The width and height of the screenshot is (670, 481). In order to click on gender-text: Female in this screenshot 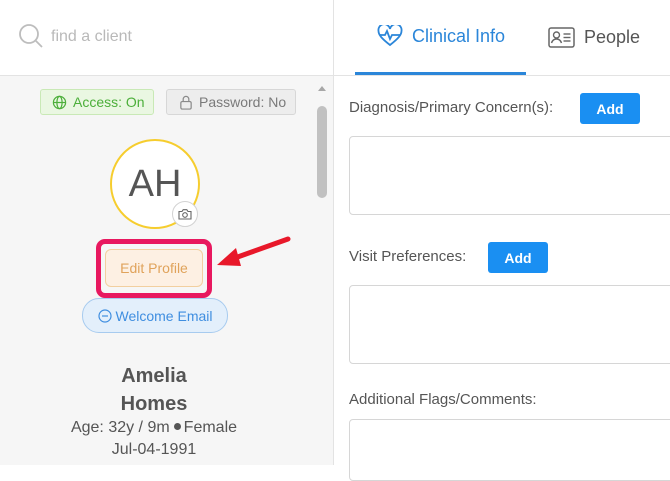, I will do `click(210, 427)`.